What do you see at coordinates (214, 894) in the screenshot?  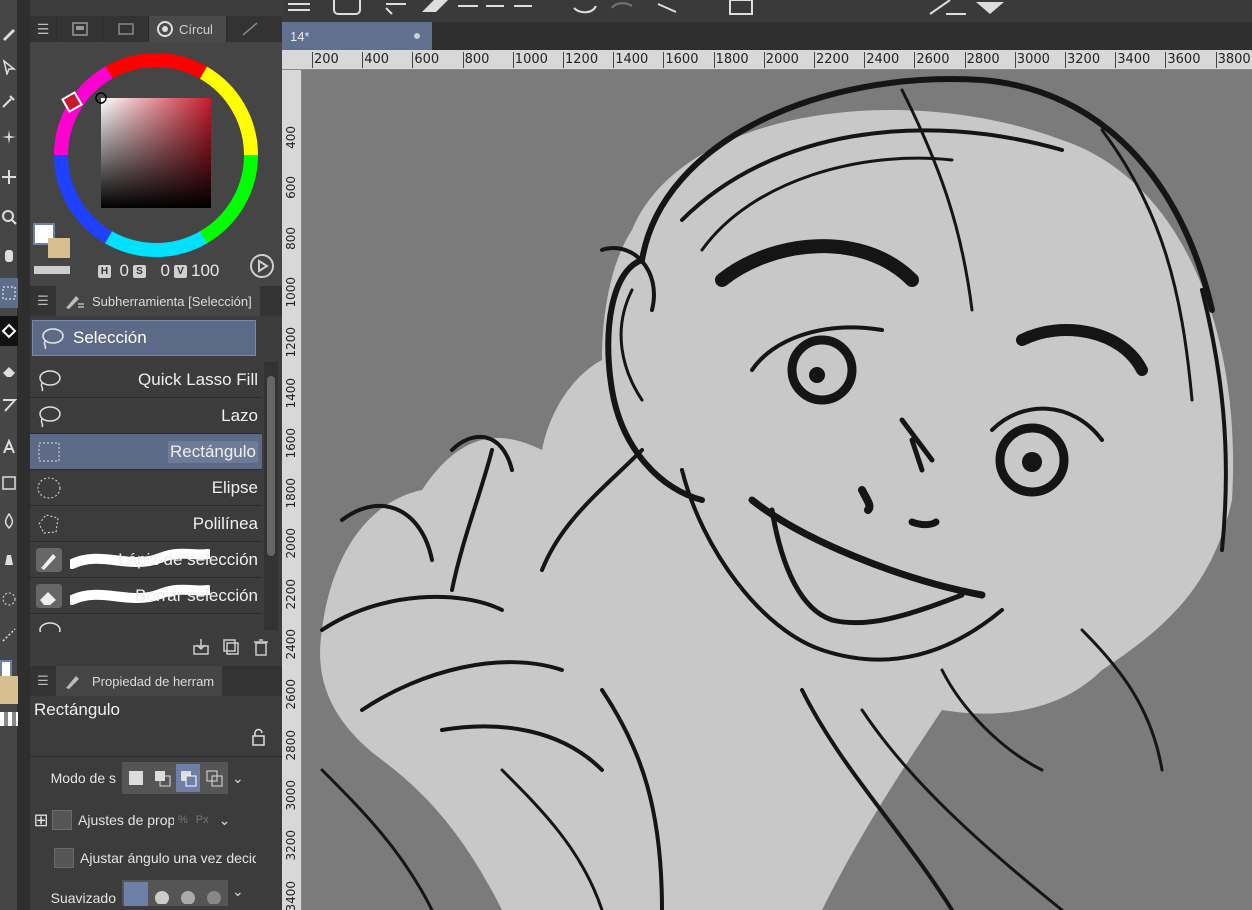 I see `antialiasing-strong-icon` at bounding box center [214, 894].